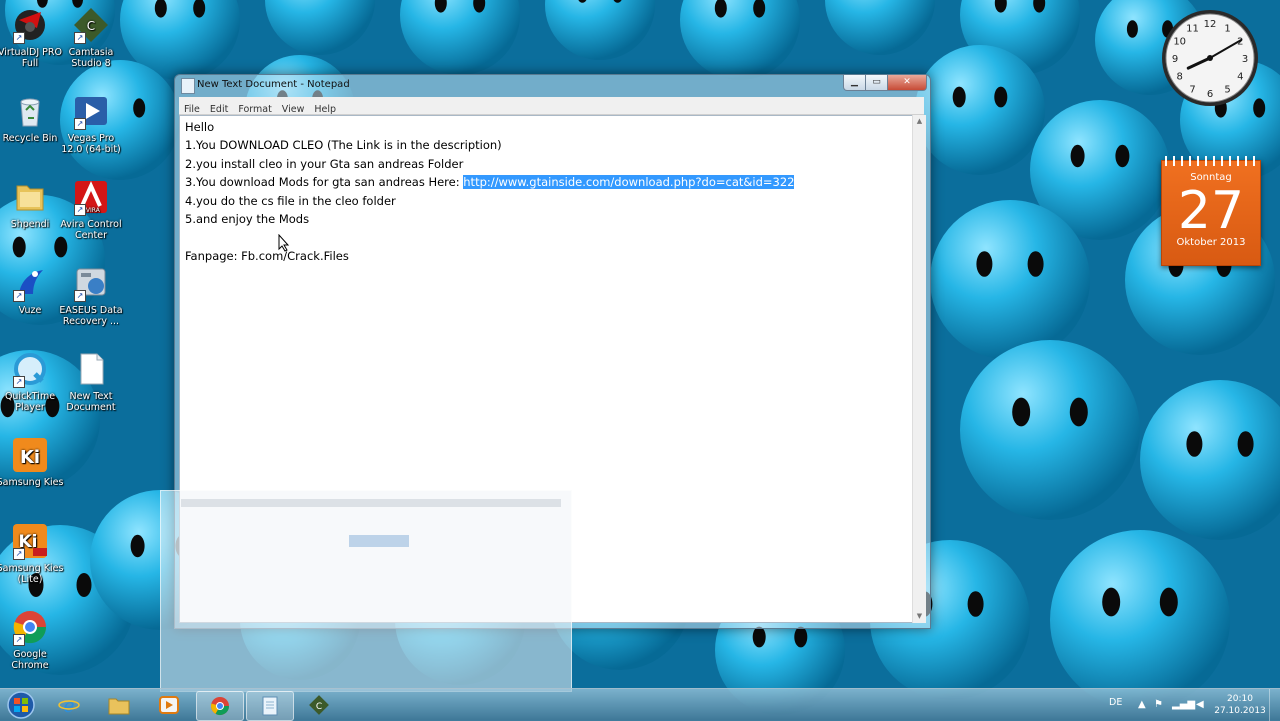 The image size is (1280, 721). Describe the element at coordinates (1210, 24) in the screenshot. I see `clock-number: 12` at that location.